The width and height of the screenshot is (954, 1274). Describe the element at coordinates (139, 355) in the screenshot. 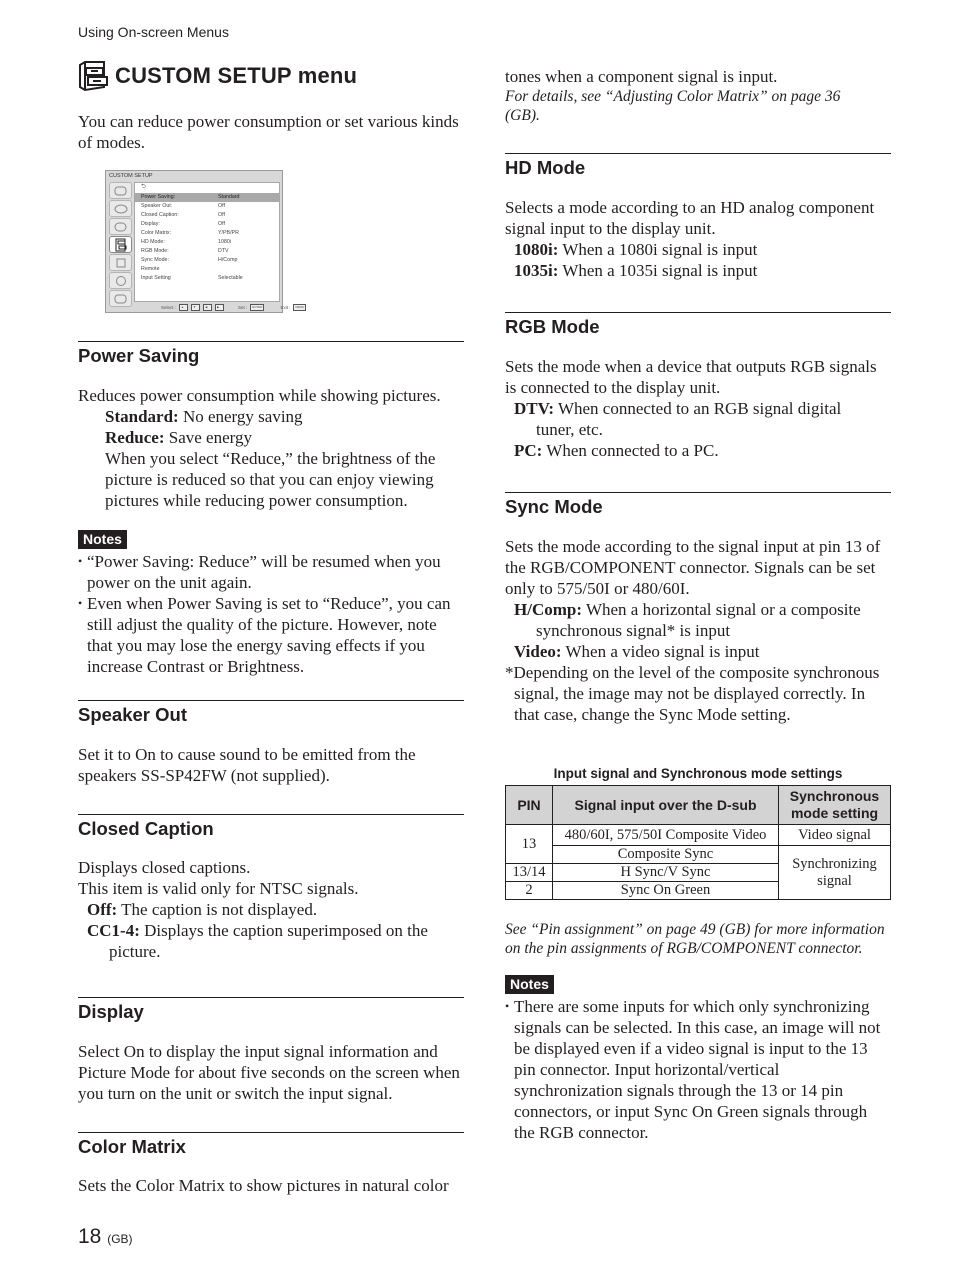

I see `section-heading: Power Saving` at that location.